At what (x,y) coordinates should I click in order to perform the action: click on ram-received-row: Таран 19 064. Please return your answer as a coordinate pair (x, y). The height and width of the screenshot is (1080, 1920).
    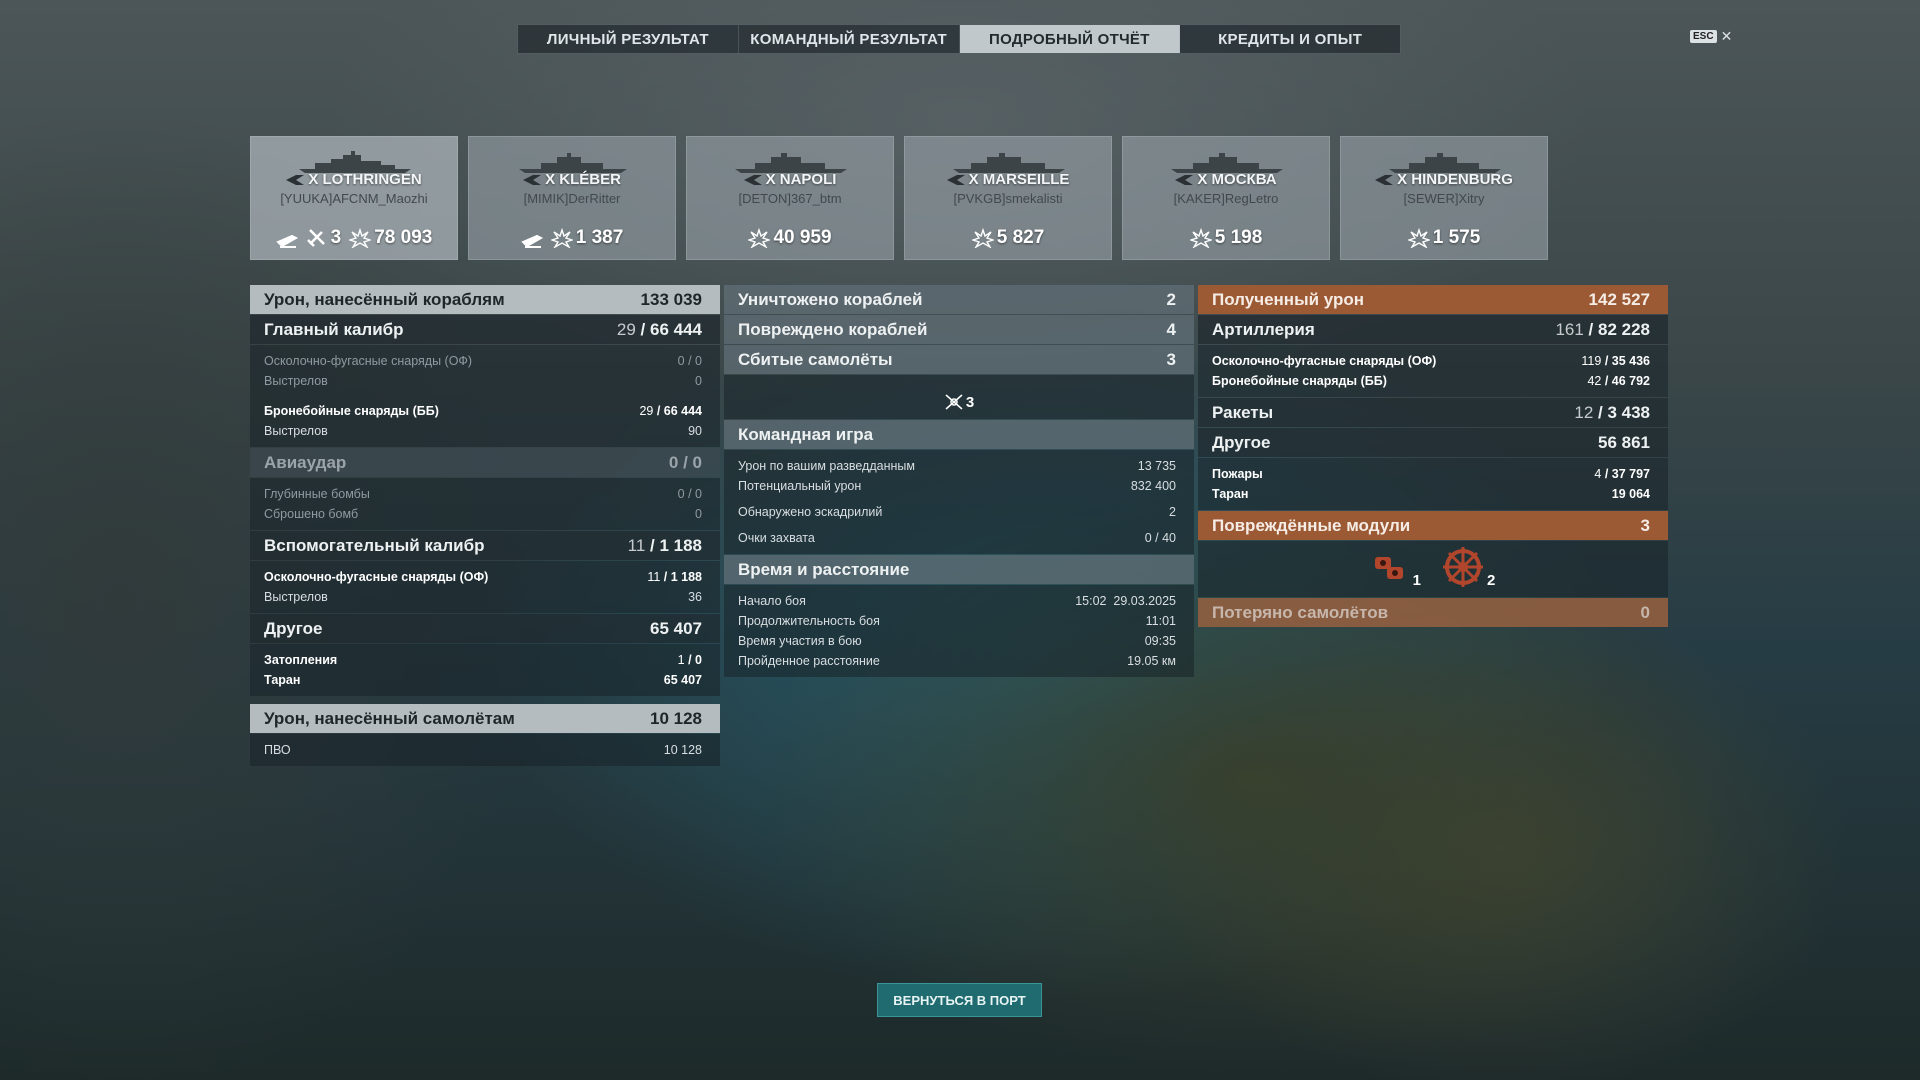
    Looking at the image, I should click on (1431, 494).